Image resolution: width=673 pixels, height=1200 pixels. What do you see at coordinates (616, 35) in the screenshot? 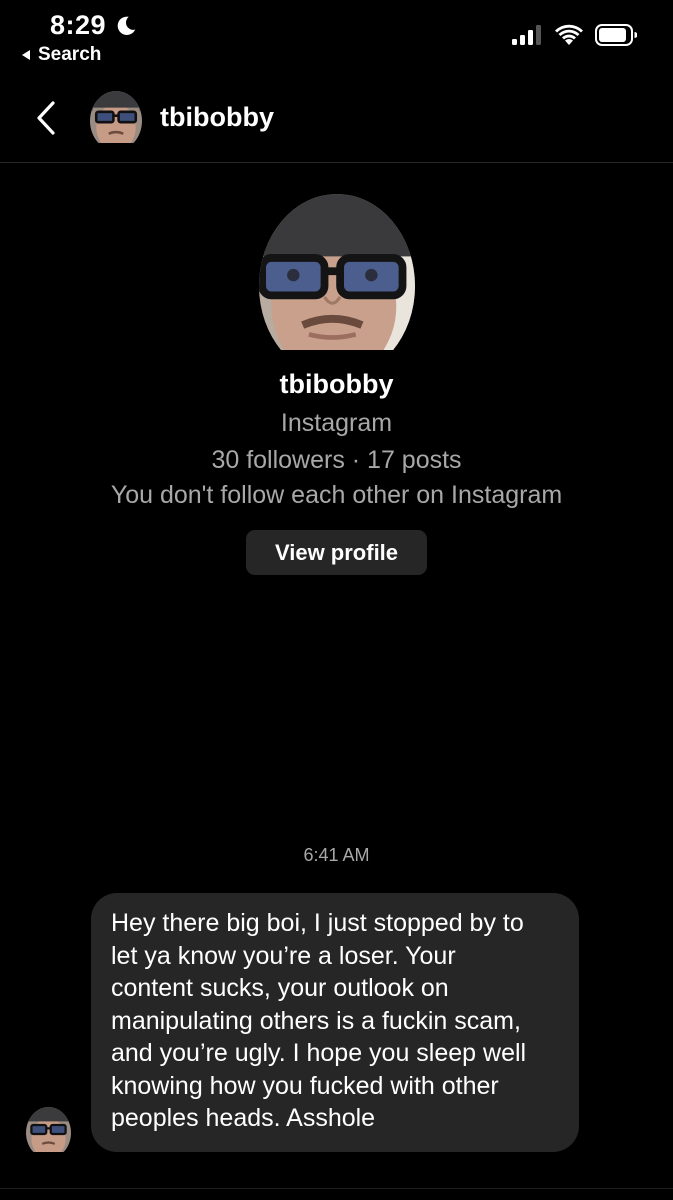
I see `battery-icon` at bounding box center [616, 35].